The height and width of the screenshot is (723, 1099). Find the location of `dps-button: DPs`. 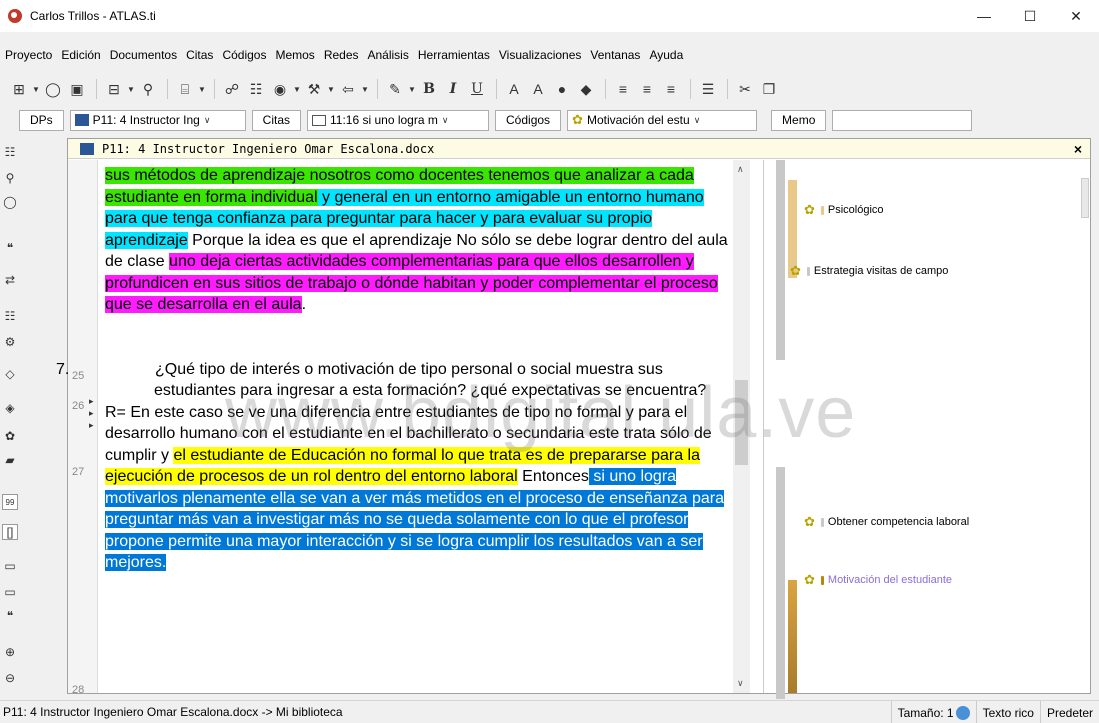

dps-button: DPs is located at coordinates (41, 120).